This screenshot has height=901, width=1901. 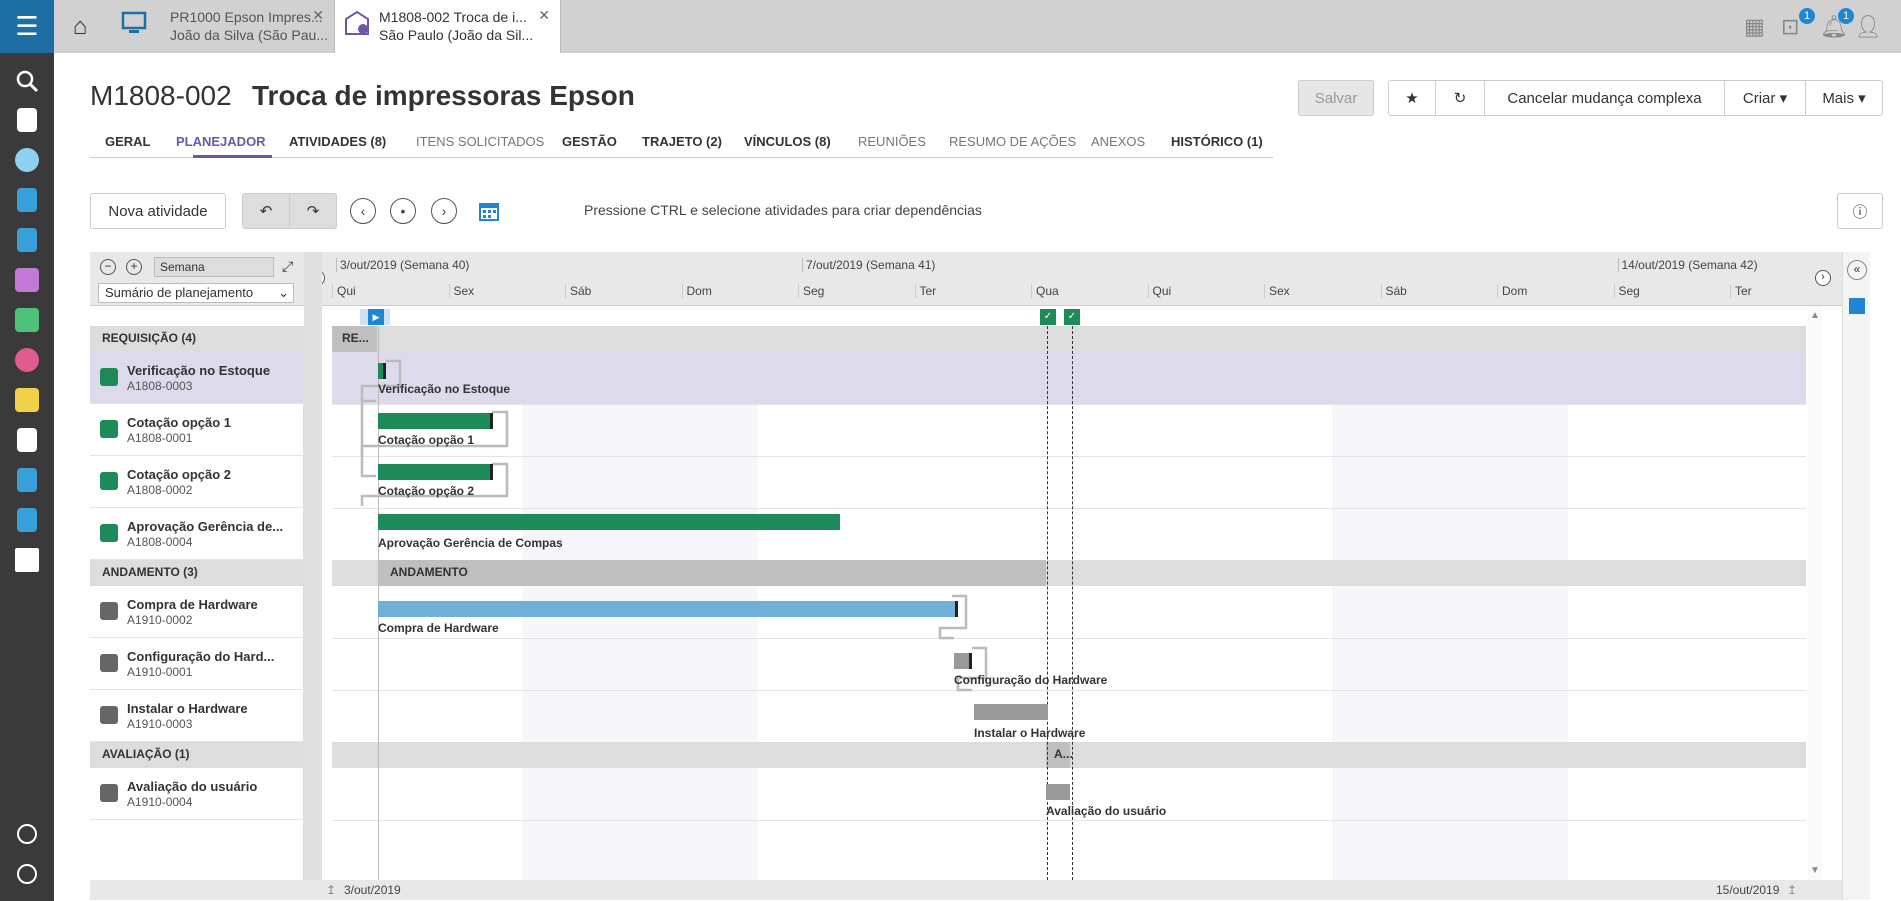 What do you see at coordinates (787, 141) in the screenshot?
I see `tab-vinculos: VÍNCULOS (8)` at bounding box center [787, 141].